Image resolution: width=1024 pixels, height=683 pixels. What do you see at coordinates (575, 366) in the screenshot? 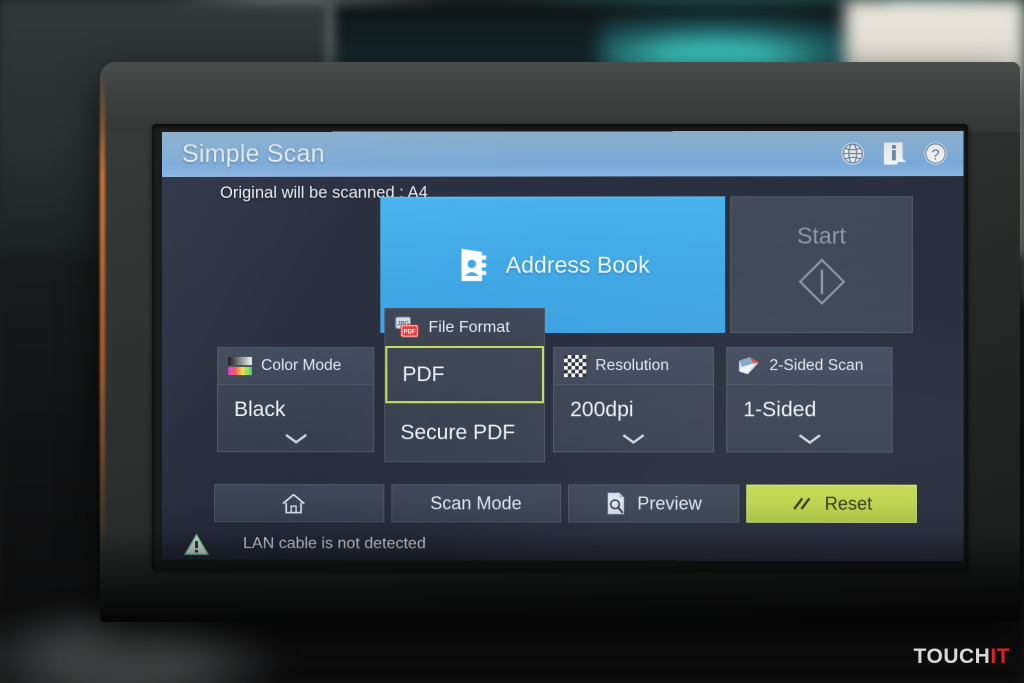
I see `checkerboard-icon` at bounding box center [575, 366].